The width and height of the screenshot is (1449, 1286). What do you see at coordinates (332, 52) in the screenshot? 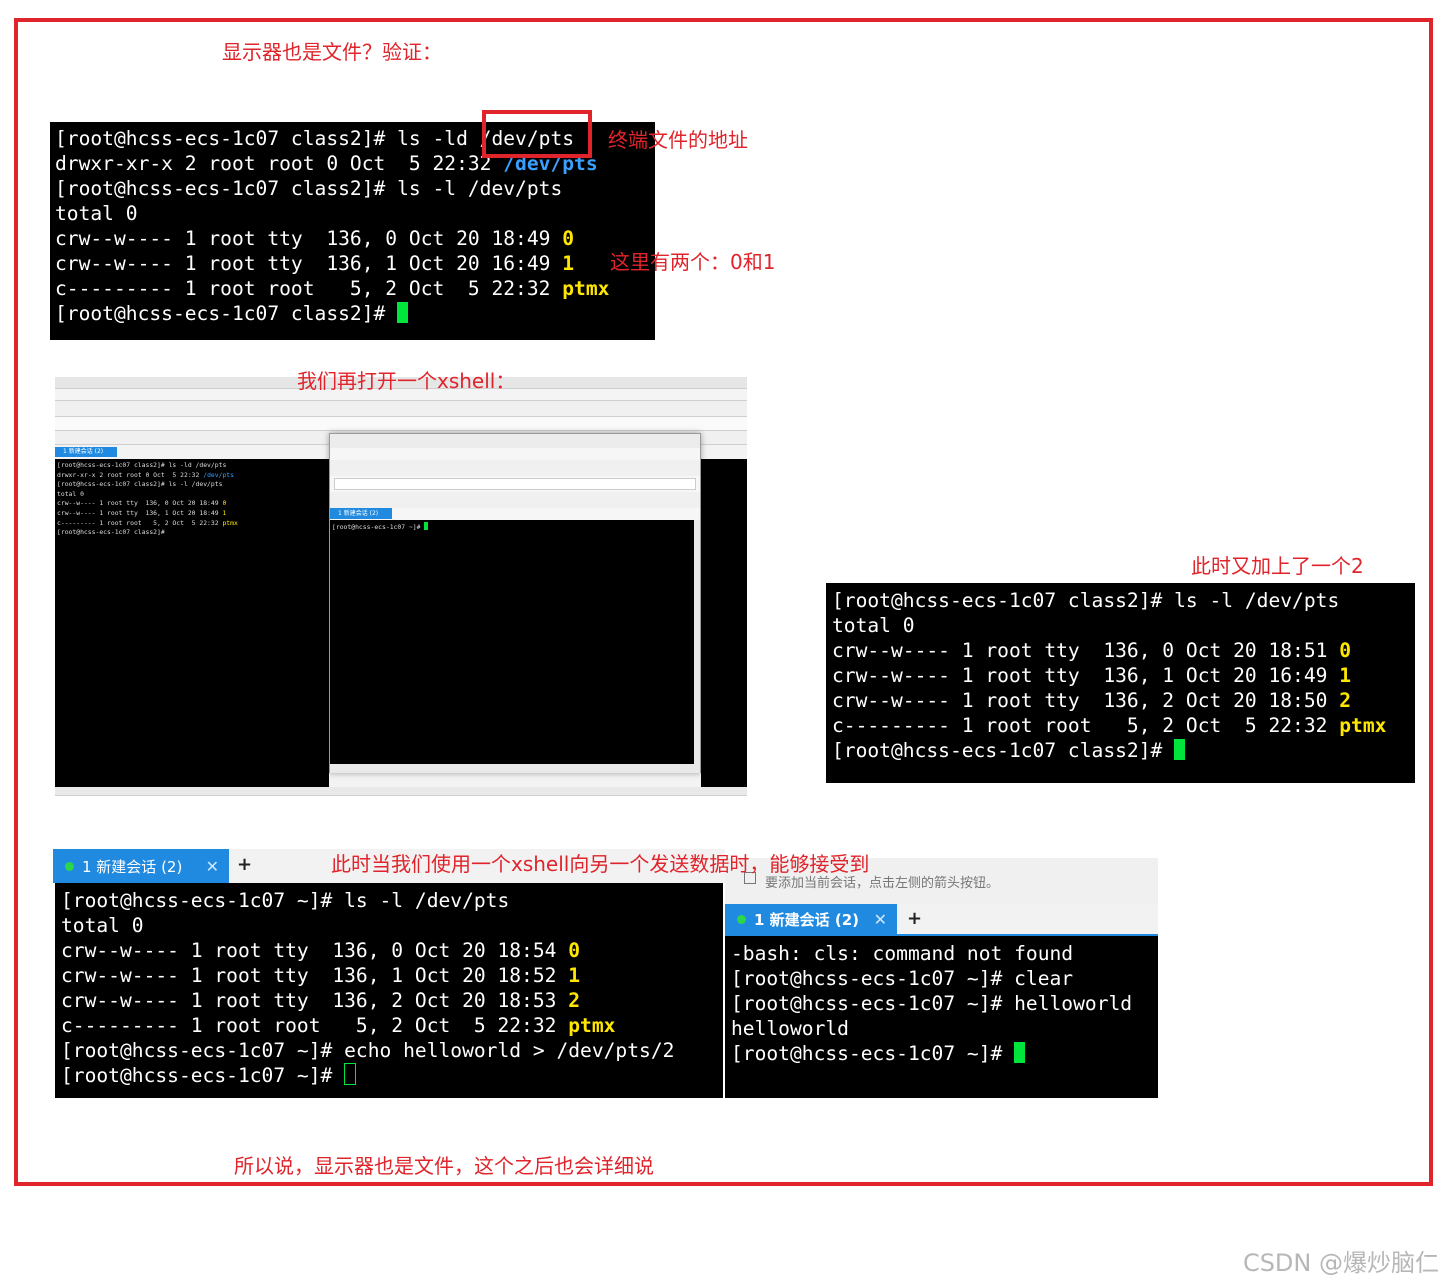
I see `annotation-title: 显示器也是文件？验证：` at bounding box center [332, 52].